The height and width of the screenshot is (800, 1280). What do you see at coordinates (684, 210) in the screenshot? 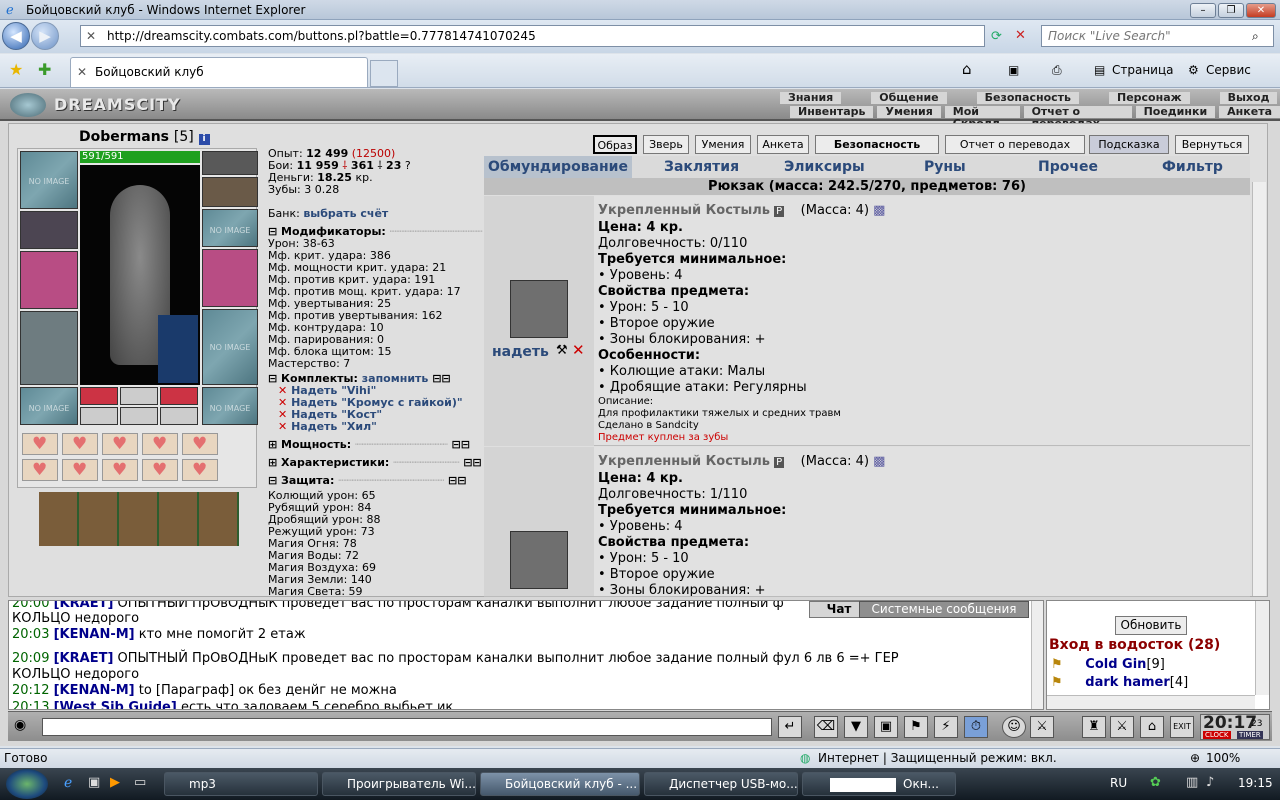
I see `item-name: Укрепленный Костыль` at bounding box center [684, 210].